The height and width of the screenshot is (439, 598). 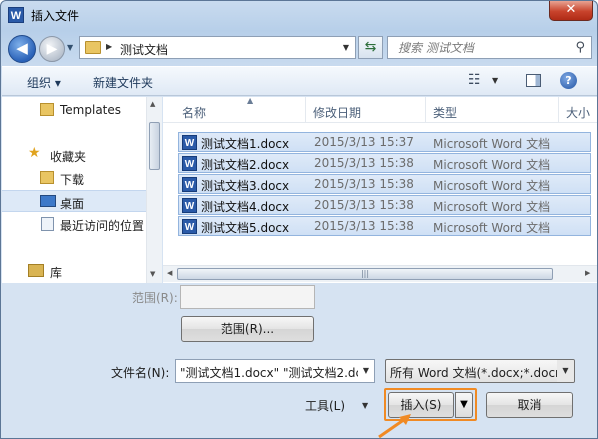 What do you see at coordinates (72, 204) in the screenshot?
I see `sidebar-item-label: 桌面` at bounding box center [72, 204].